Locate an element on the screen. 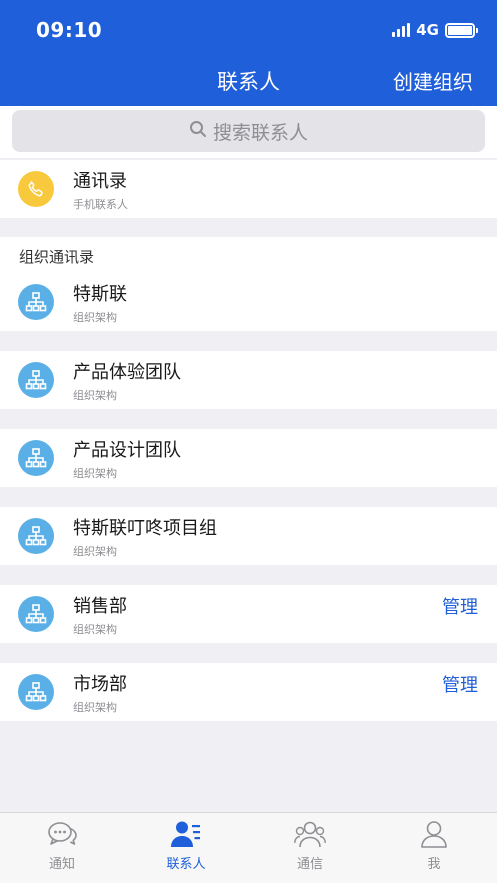  list-item-title: 通讯录 is located at coordinates (100, 181).